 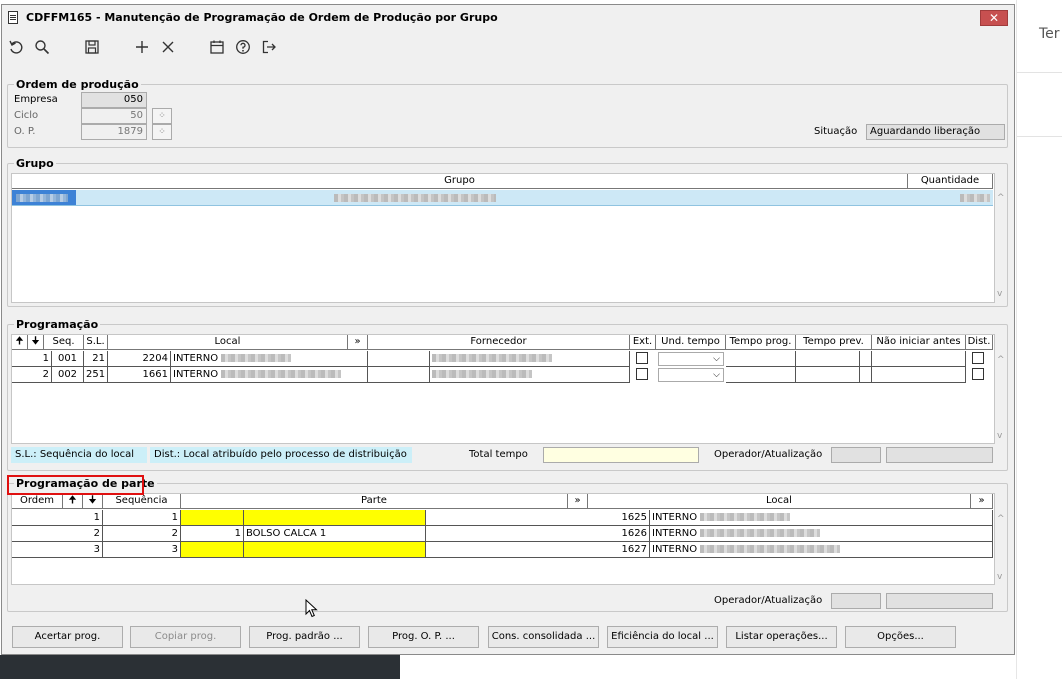 I want to click on ciclo-field: 50, so click(x=114, y=116).